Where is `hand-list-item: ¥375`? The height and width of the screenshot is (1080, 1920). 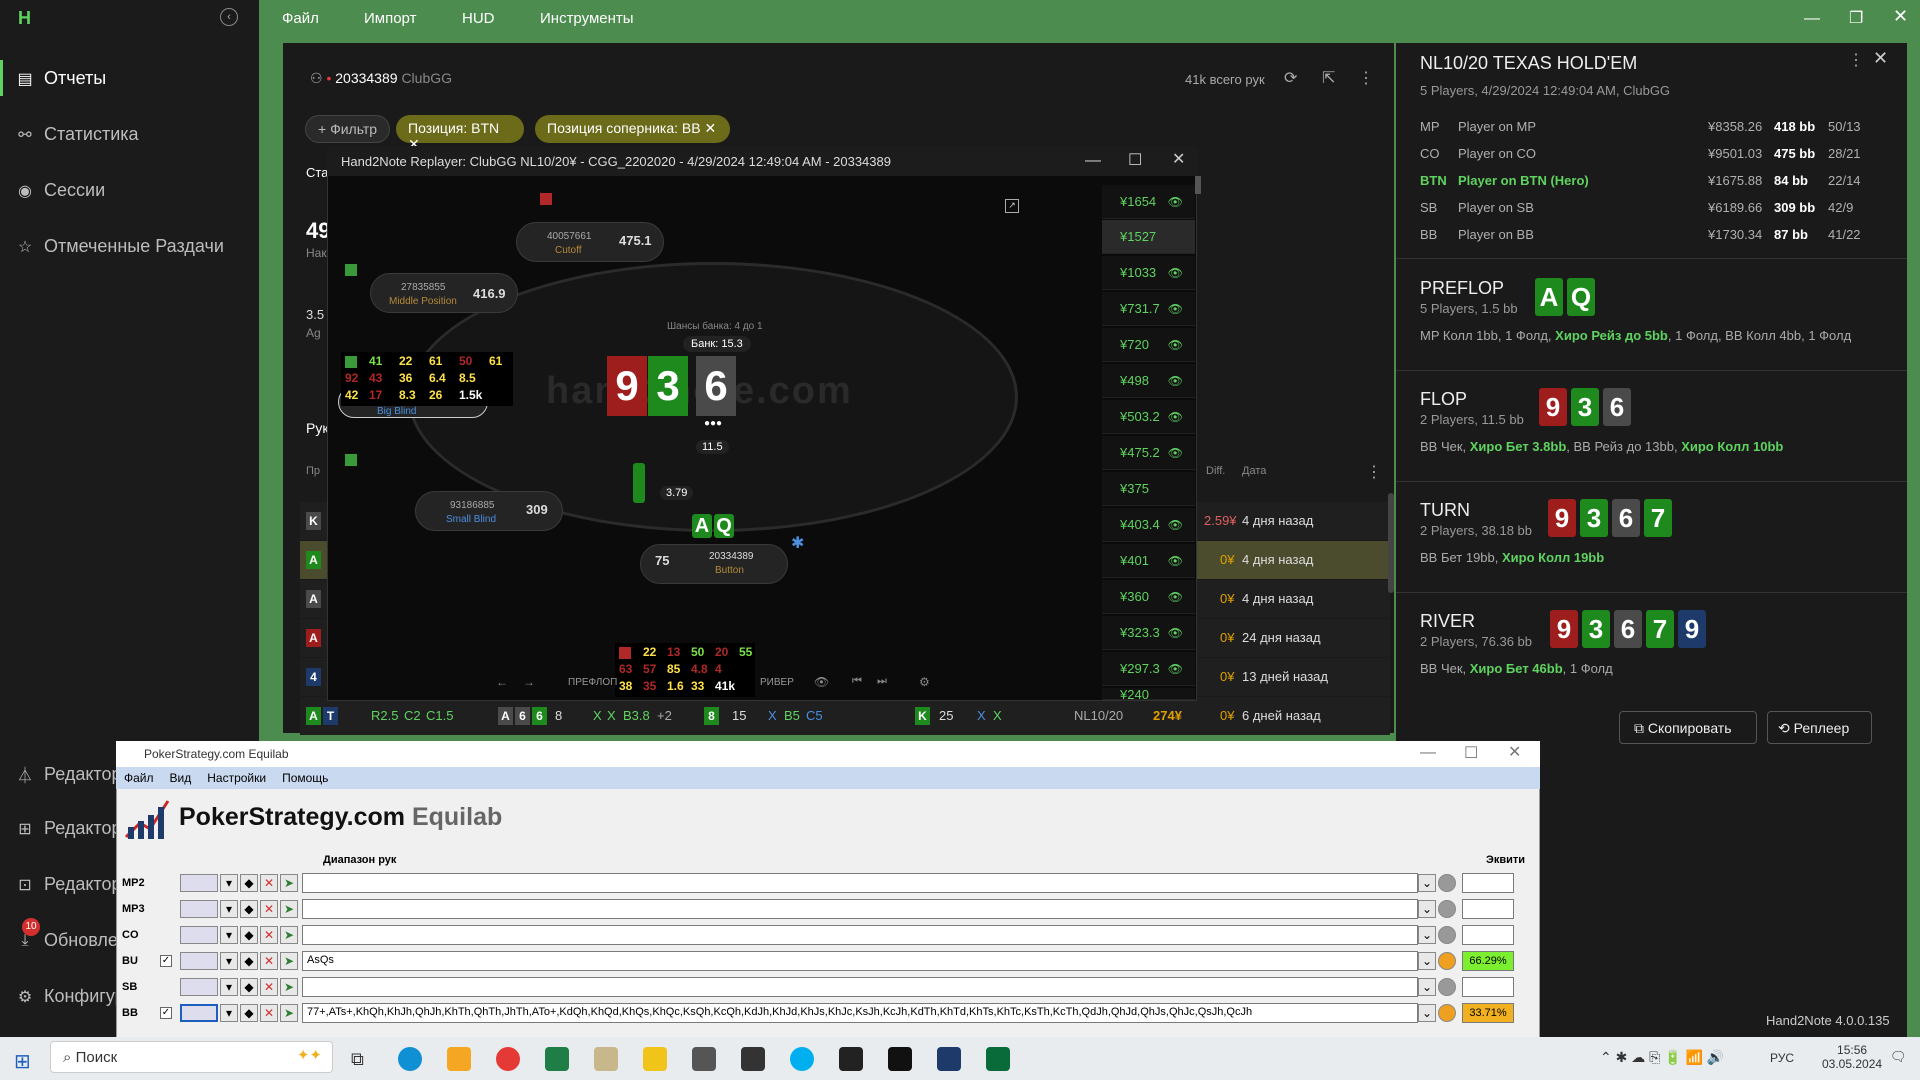 hand-list-item: ¥375 is located at coordinates (1148, 489).